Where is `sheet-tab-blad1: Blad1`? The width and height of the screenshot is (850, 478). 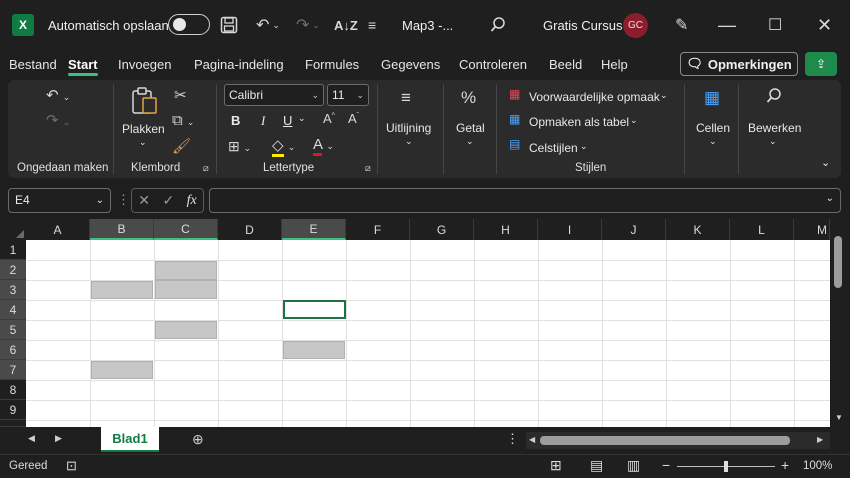
sheet-tab-blad1: Blad1 is located at coordinates (130, 439).